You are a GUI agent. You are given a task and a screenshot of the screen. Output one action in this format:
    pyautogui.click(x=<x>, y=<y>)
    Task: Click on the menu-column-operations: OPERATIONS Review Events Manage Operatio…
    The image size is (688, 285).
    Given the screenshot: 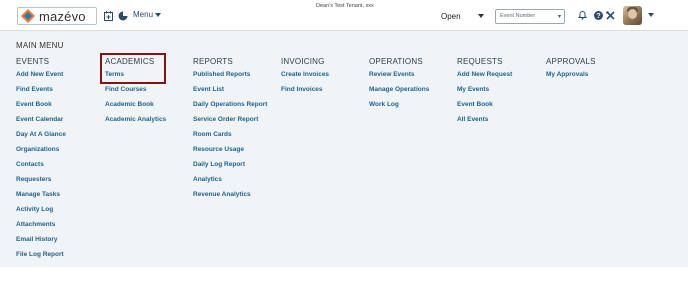 What is the action you would take?
    pyautogui.click(x=399, y=86)
    